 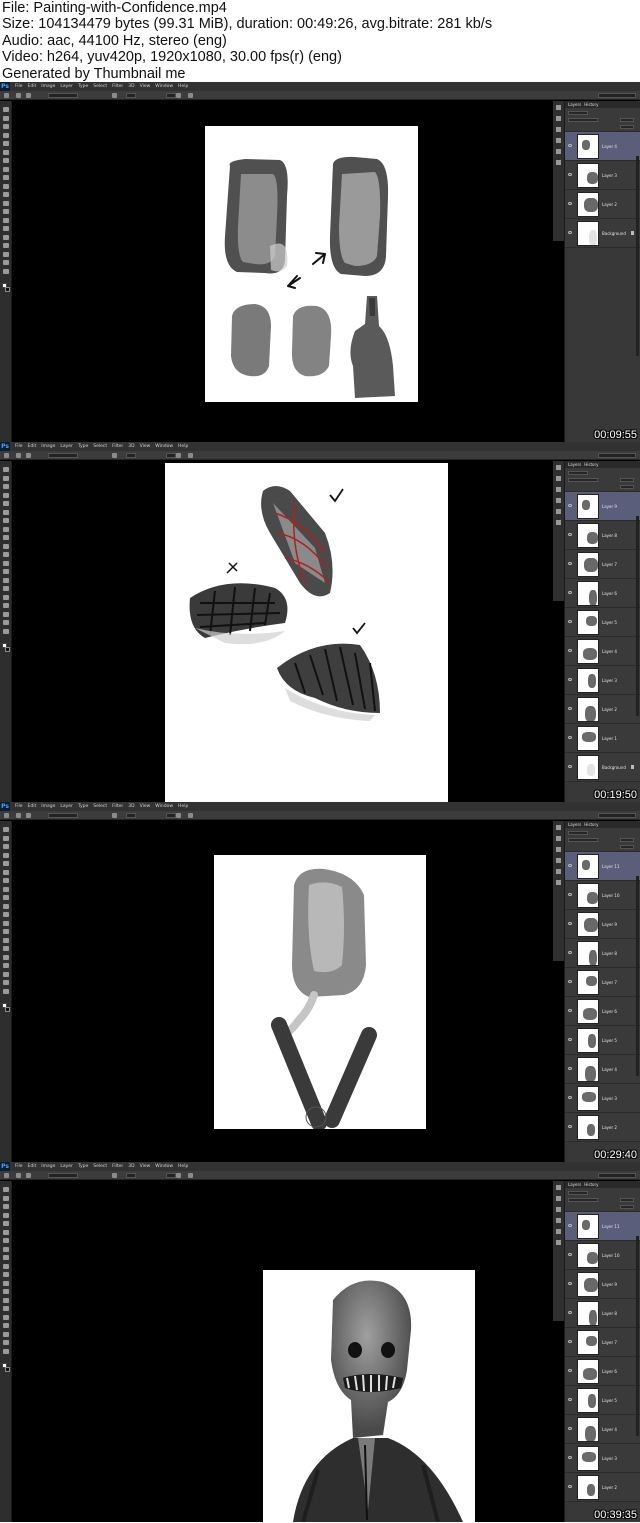 I want to click on dodge-tool-icon, so click(x=6, y=940).